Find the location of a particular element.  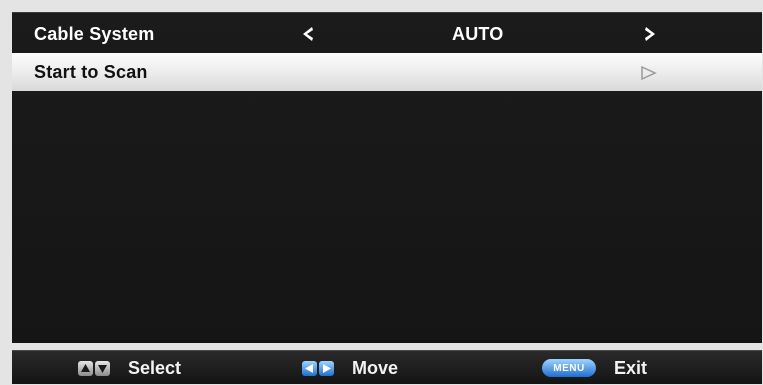

cable-system-row: Cable System AUTO is located at coordinates (387, 34).